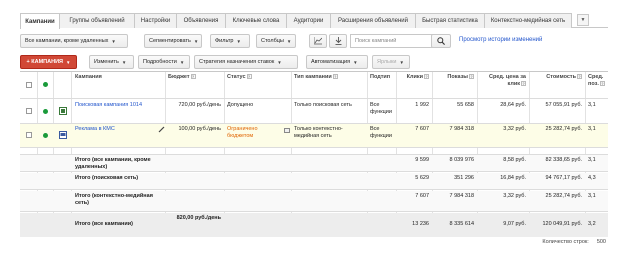 Image resolution: width=620 pixels, height=261 pixels. I want to click on campaign-scope-dropdown: Все кампании, кроме удаленных ▼, so click(74, 41).